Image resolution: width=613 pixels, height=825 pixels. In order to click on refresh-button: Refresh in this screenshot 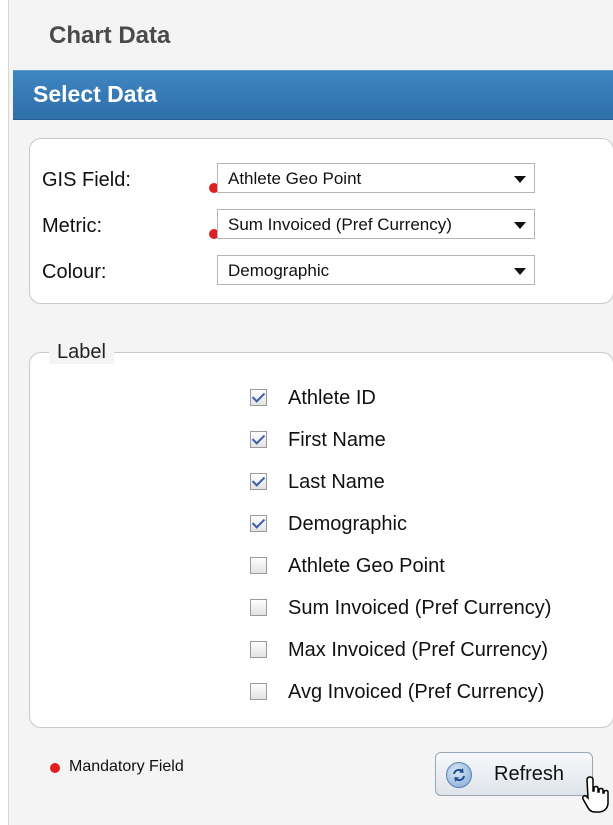, I will do `click(514, 774)`.